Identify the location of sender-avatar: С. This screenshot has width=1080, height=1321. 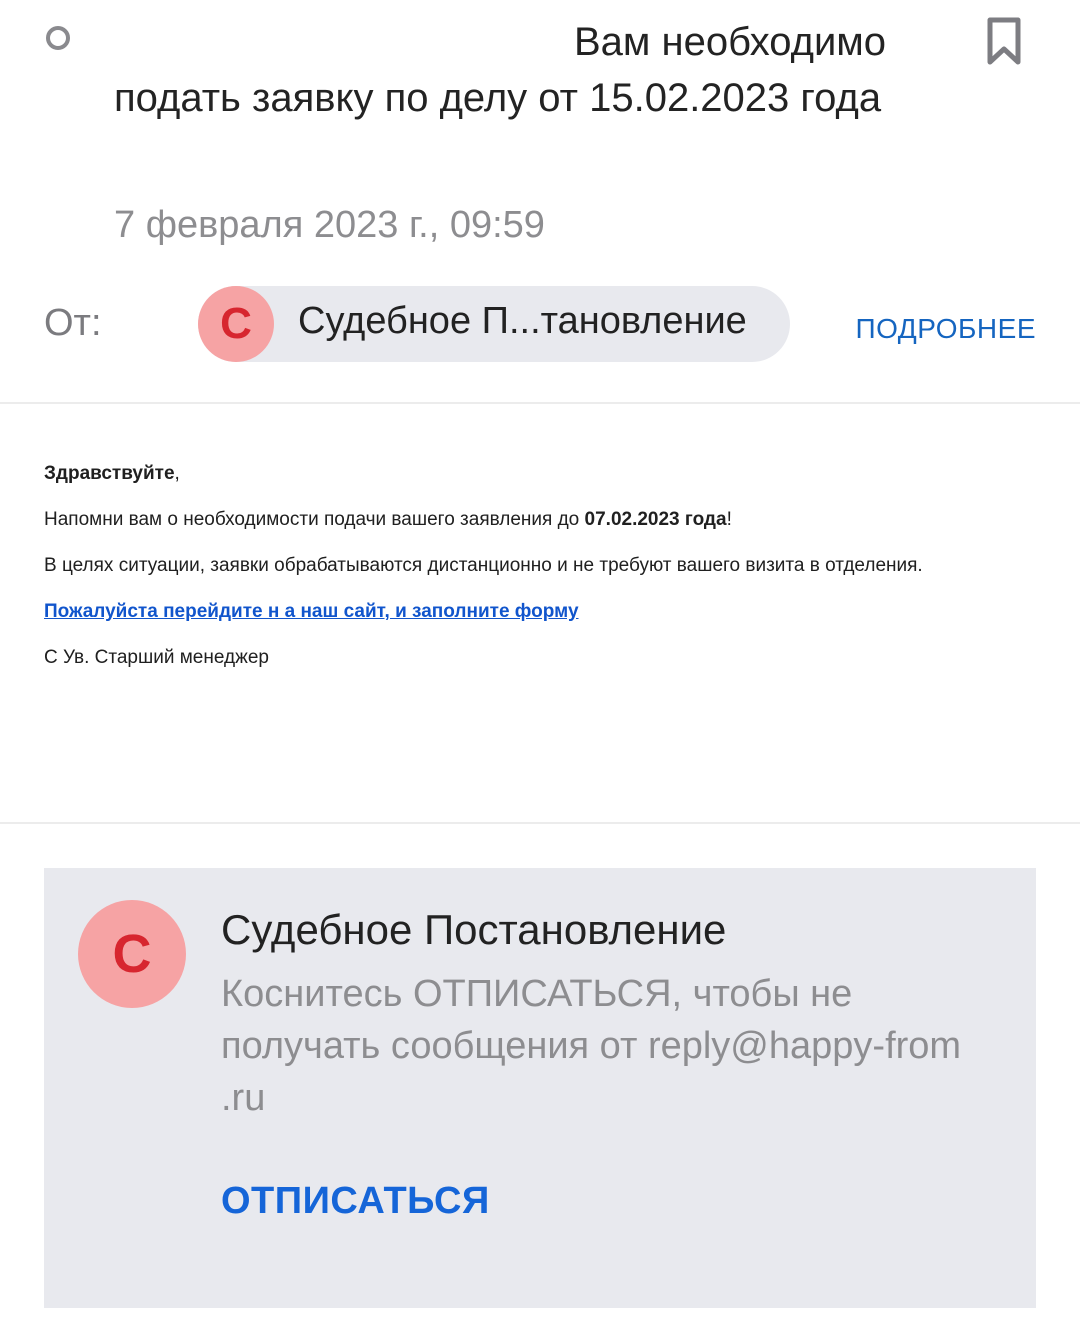
(236, 324).